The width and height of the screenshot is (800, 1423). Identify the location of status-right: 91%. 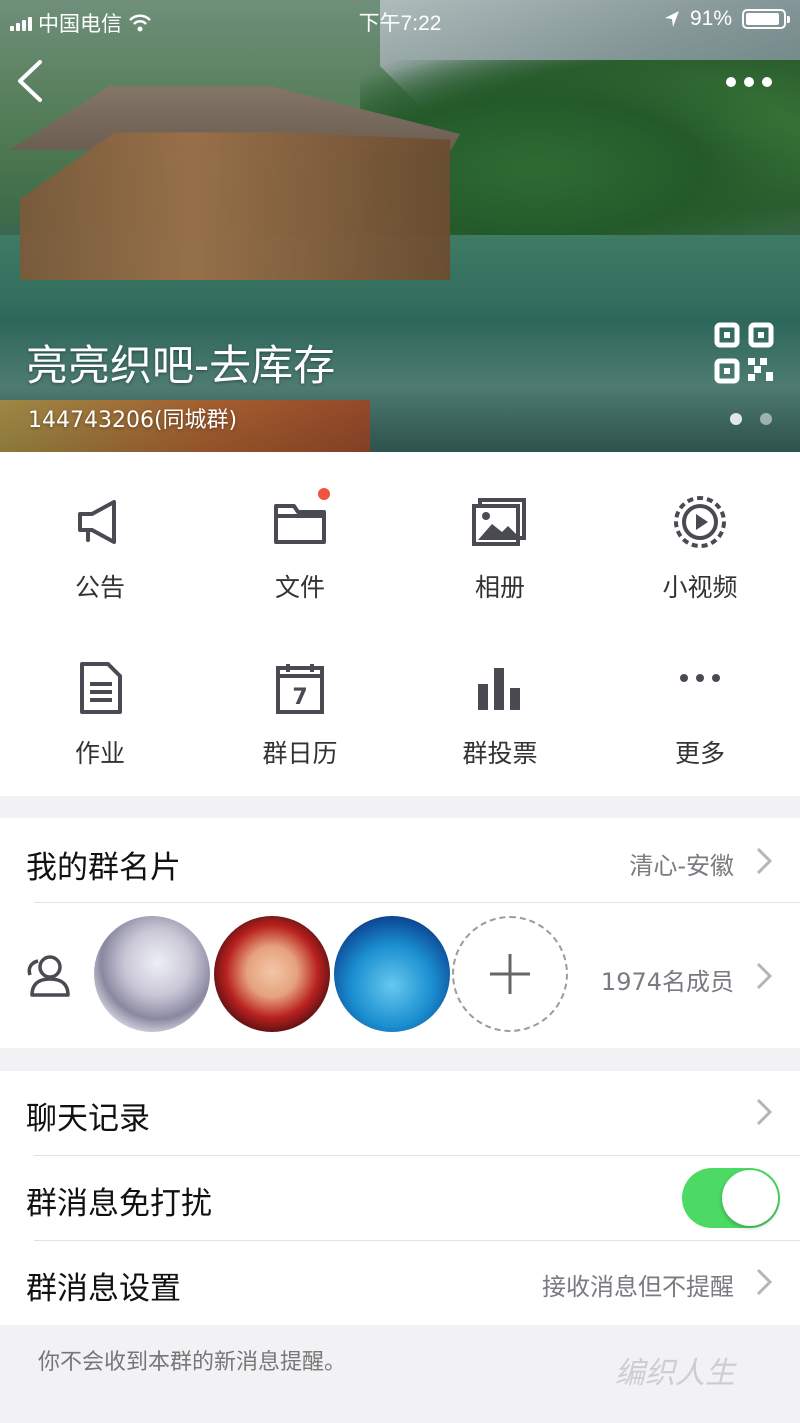
(727, 19).